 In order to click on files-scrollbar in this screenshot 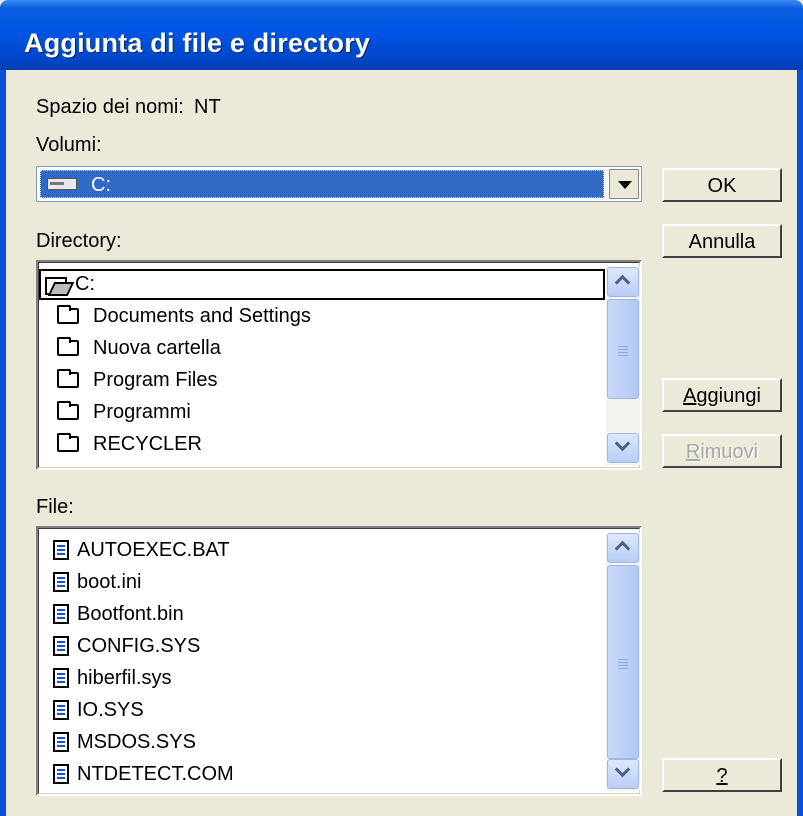, I will do `click(623, 662)`.